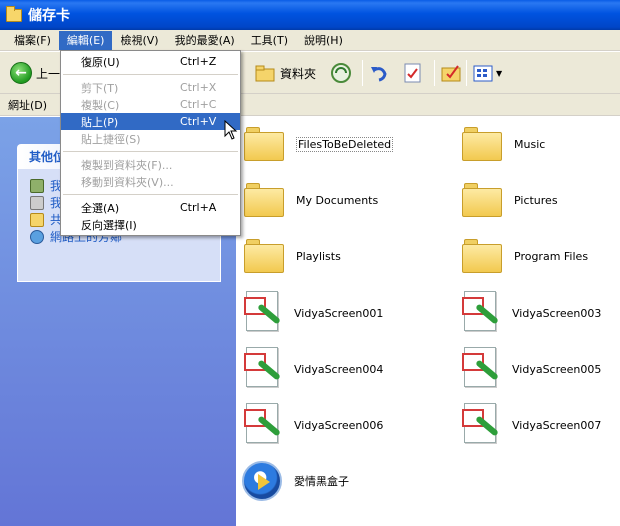  What do you see at coordinates (150, 207) in the screenshot?
I see `menu-select-all: 全選(A) Ctrl+A` at bounding box center [150, 207].